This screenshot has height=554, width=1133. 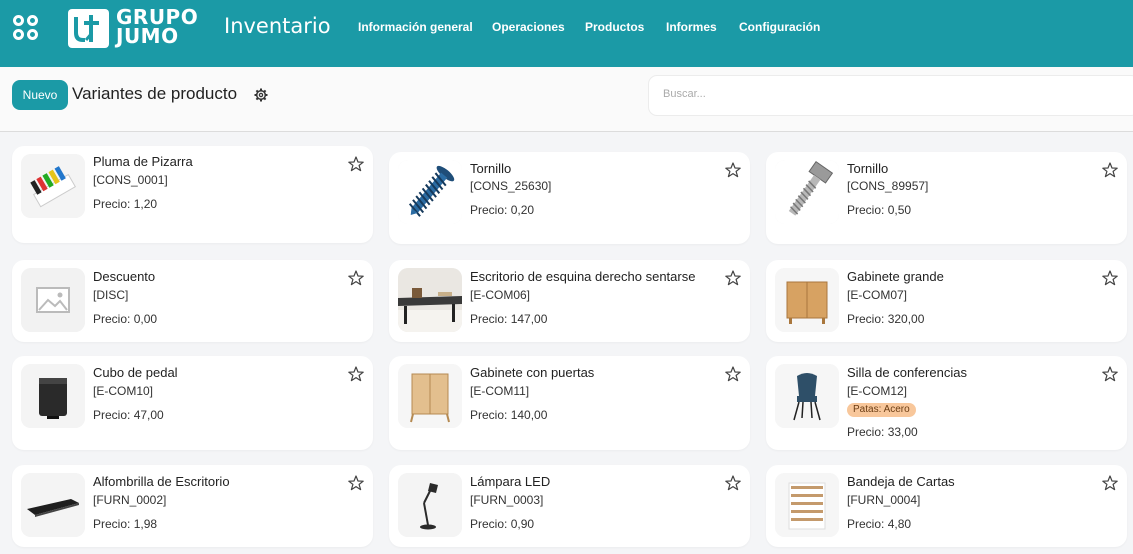 I want to click on product-card: Descuento [DISC] Precio: 0,00, so click(x=192, y=301).